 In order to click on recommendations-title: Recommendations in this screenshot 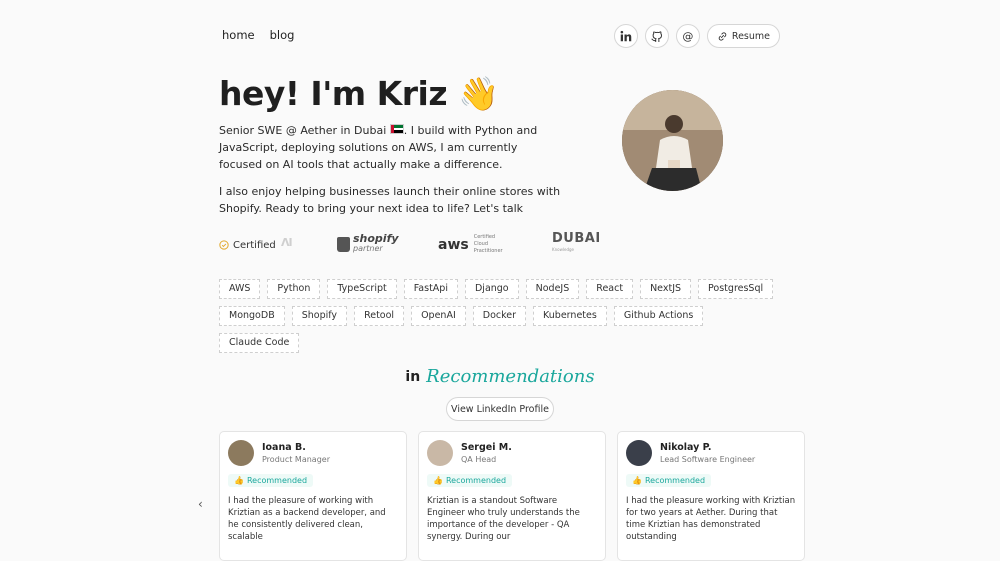, I will do `click(510, 376)`.